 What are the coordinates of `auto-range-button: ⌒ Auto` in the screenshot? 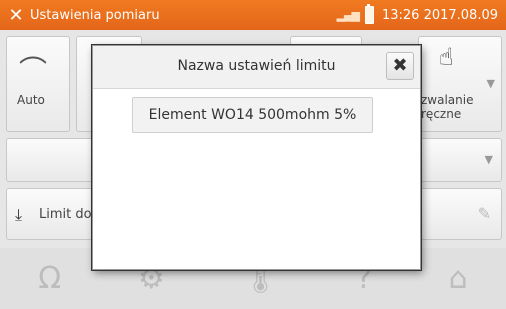 It's located at (38, 84).